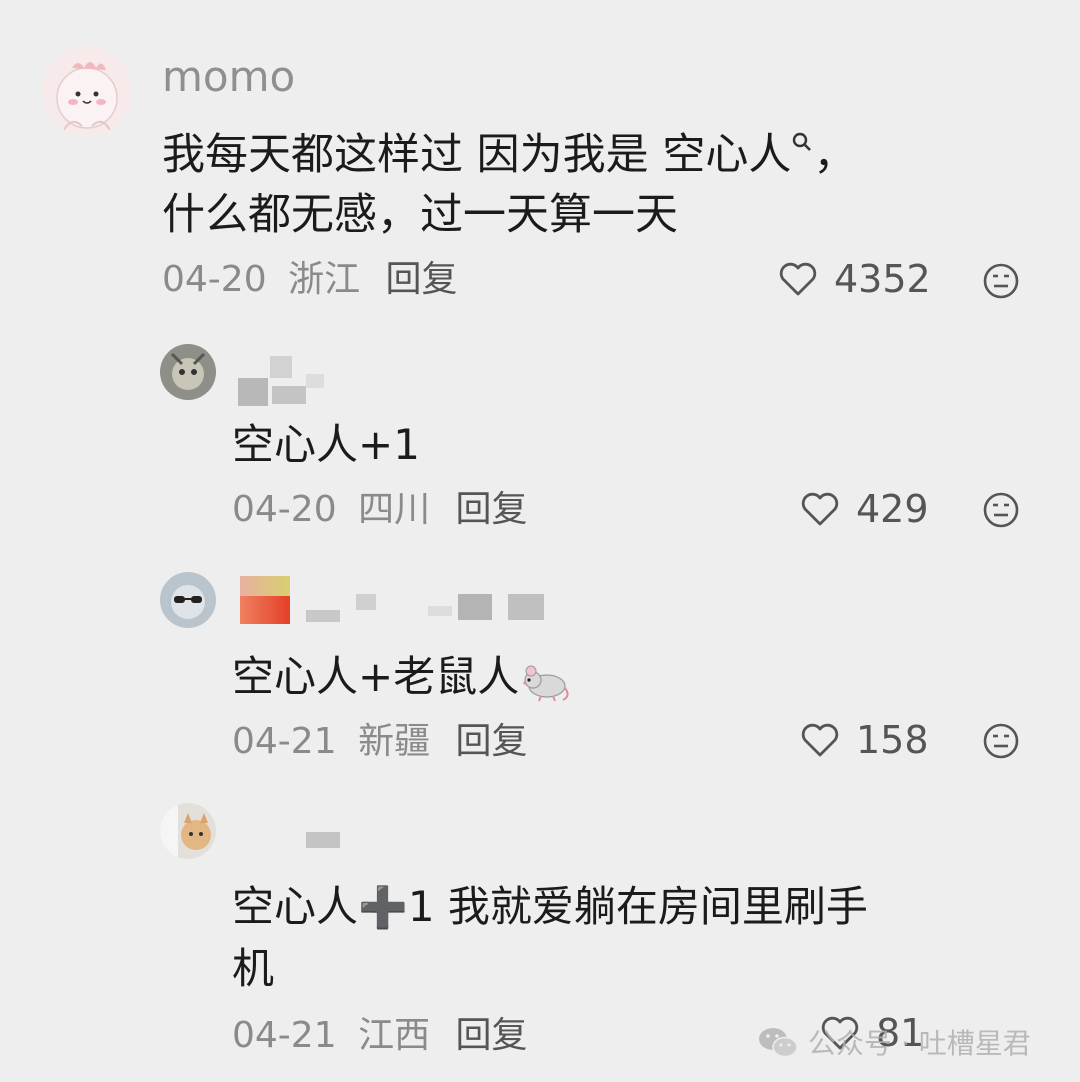 The image size is (1080, 1082). I want to click on watermark-text: 公众号 · 吐槽星君, so click(919, 1043).